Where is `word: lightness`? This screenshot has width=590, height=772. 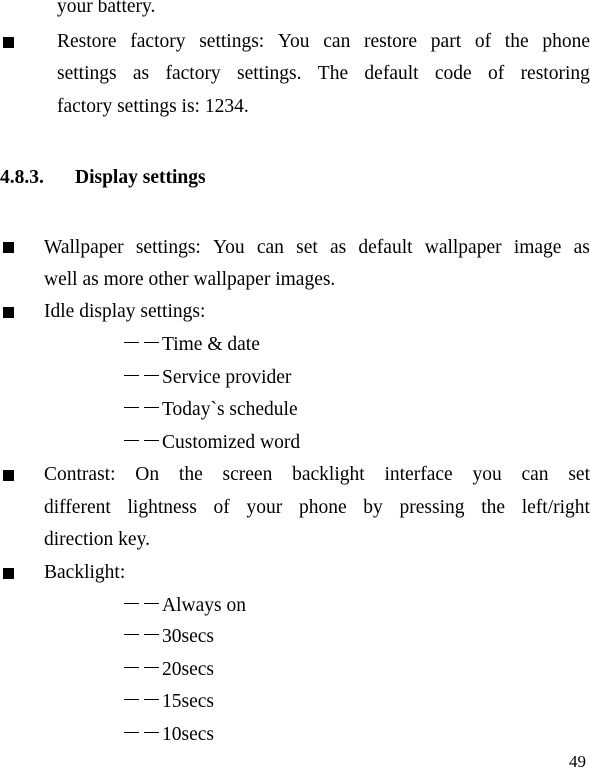 word: lightness is located at coordinates (162, 507).